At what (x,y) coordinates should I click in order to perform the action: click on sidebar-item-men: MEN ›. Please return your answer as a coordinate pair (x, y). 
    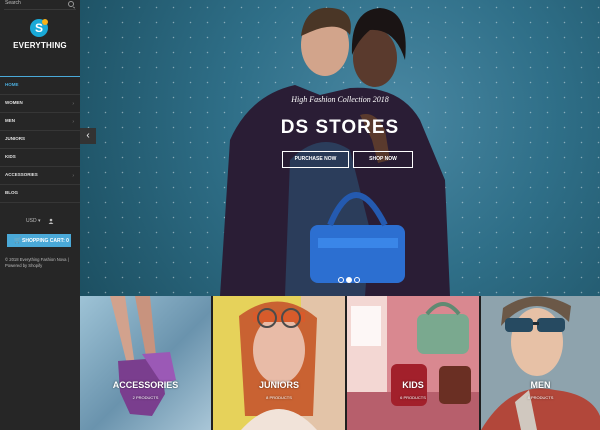
    Looking at the image, I should click on (40, 122).